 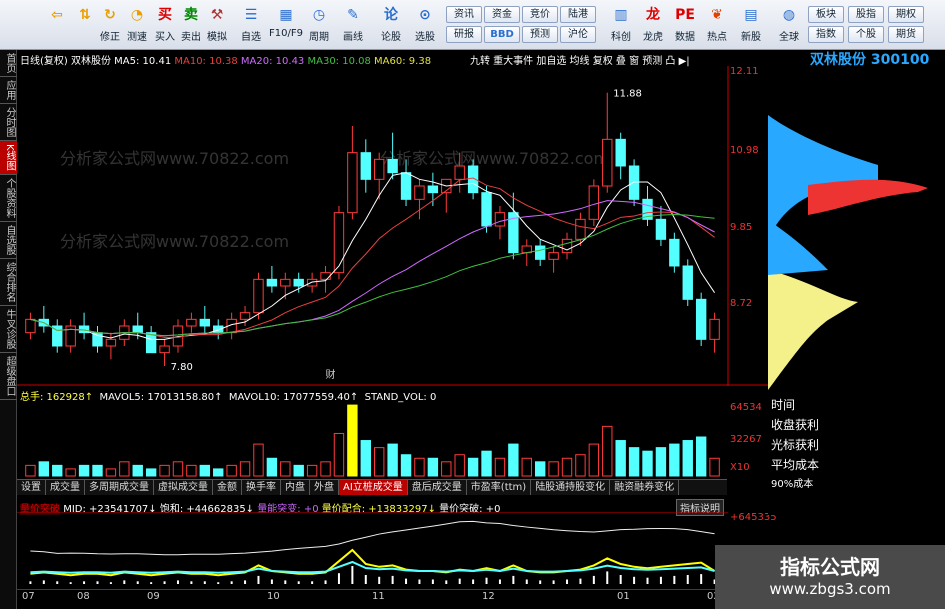 I want to click on draw-button: ✎ 画线, so click(x=353, y=25).